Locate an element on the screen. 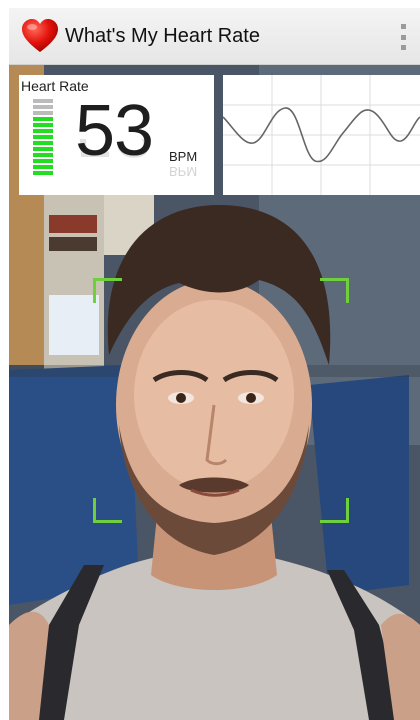 This screenshot has height=720, width=420. face-frame-top-right is located at coordinates (334, 290).